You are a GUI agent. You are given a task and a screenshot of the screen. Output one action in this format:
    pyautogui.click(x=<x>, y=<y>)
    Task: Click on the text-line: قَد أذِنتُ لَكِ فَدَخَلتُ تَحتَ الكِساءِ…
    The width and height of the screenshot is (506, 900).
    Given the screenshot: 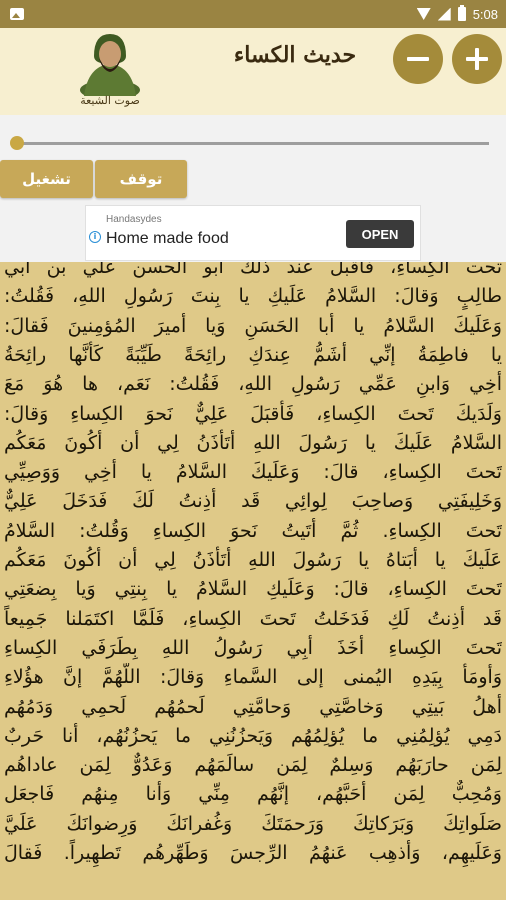 What is the action you would take?
    pyautogui.click(x=253, y=618)
    